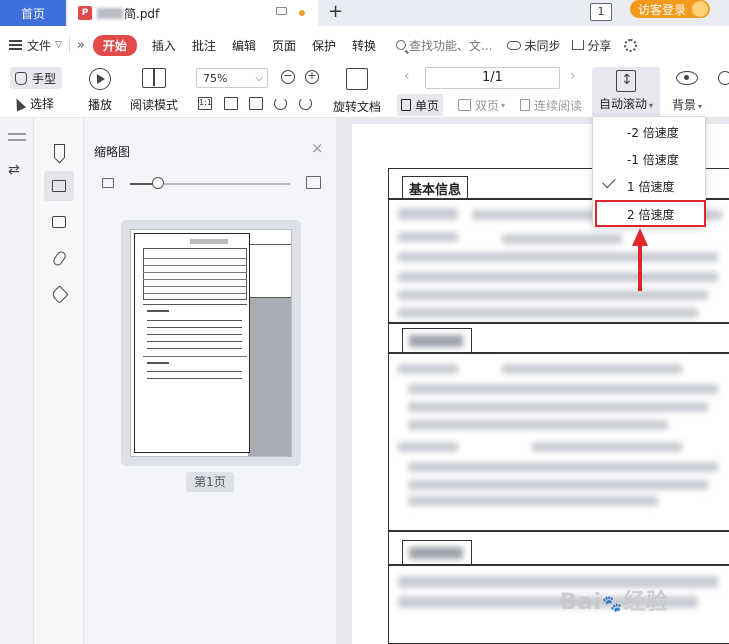 Image resolution: width=729 pixels, height=644 pixels. I want to click on speed-option-minus-2: -2 倍速度, so click(649, 132).